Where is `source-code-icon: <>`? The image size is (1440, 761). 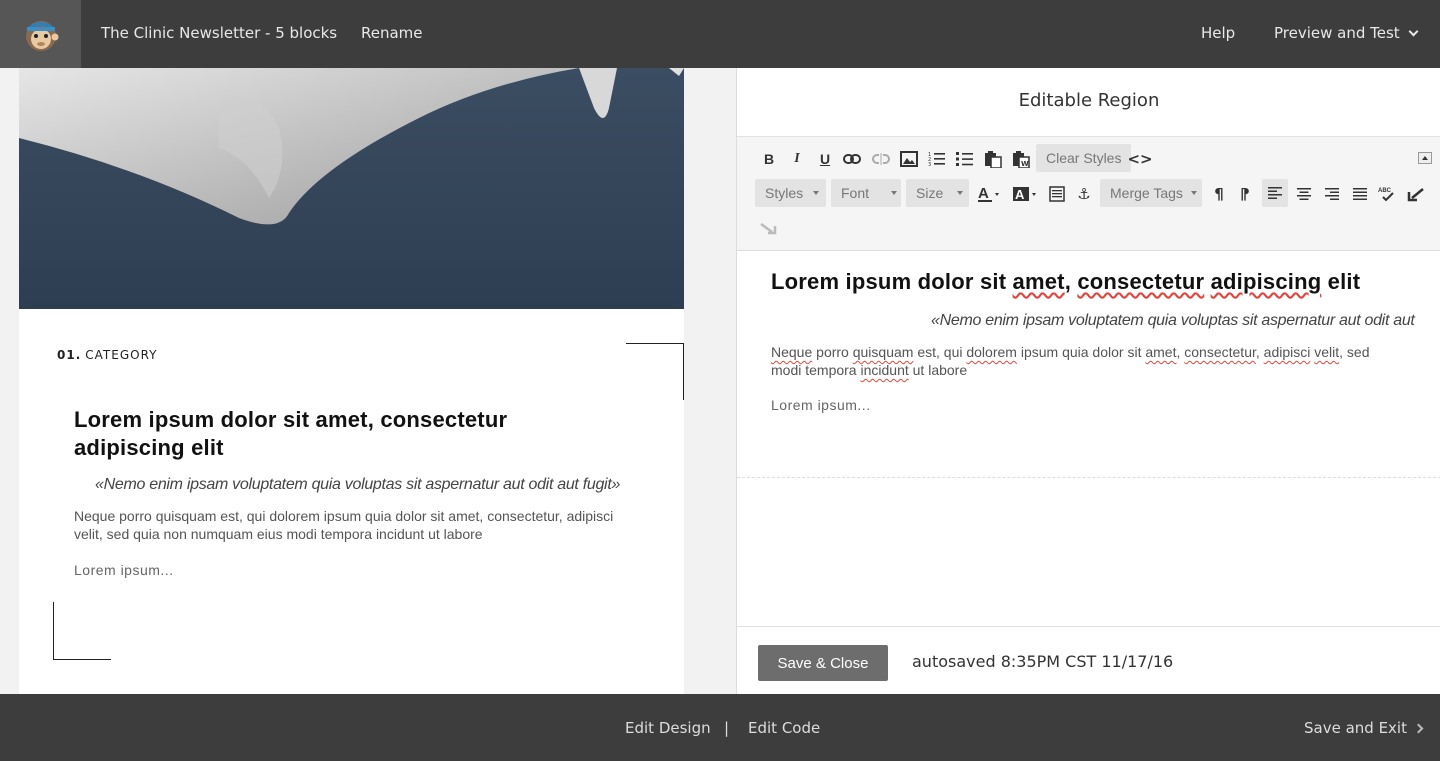
source-code-icon: <> is located at coordinates (1139, 159).